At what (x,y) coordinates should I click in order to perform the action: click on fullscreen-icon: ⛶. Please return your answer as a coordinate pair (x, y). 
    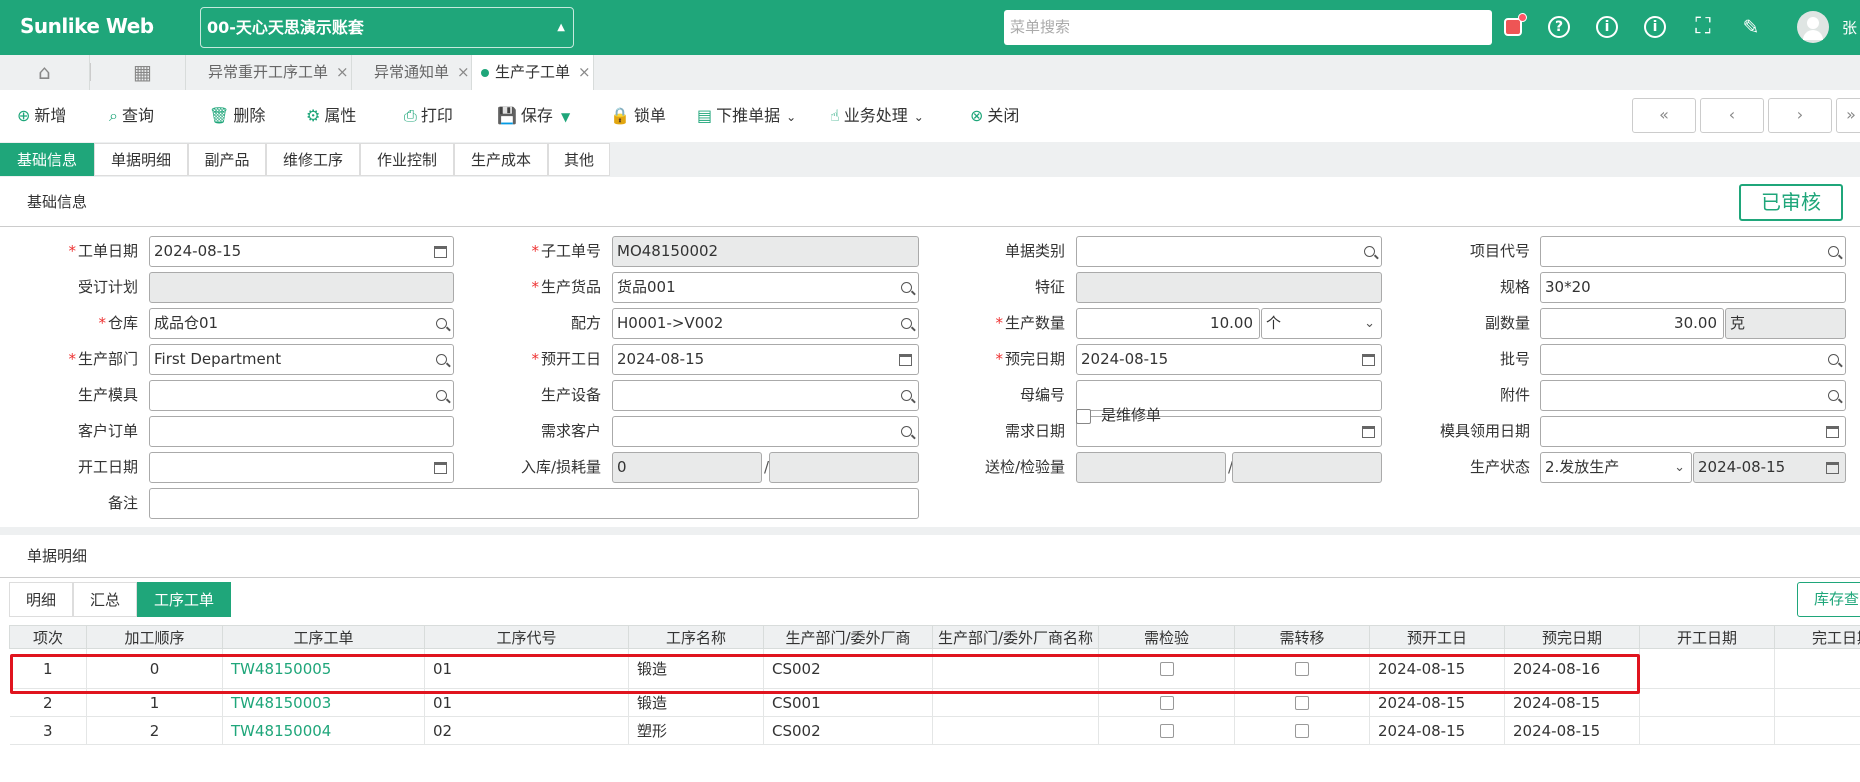
    Looking at the image, I should click on (1703, 27).